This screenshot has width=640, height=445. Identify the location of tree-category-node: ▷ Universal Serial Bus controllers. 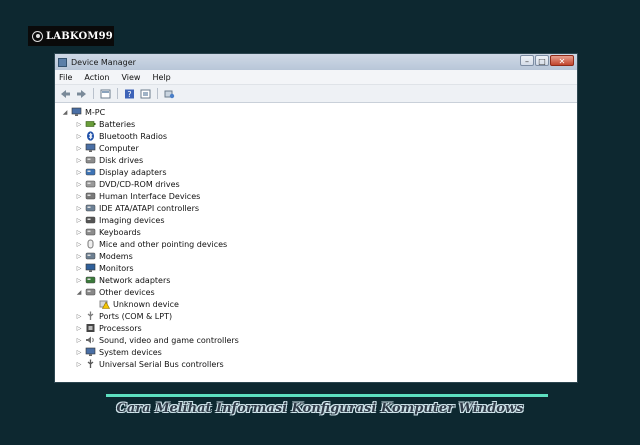
(149, 364).